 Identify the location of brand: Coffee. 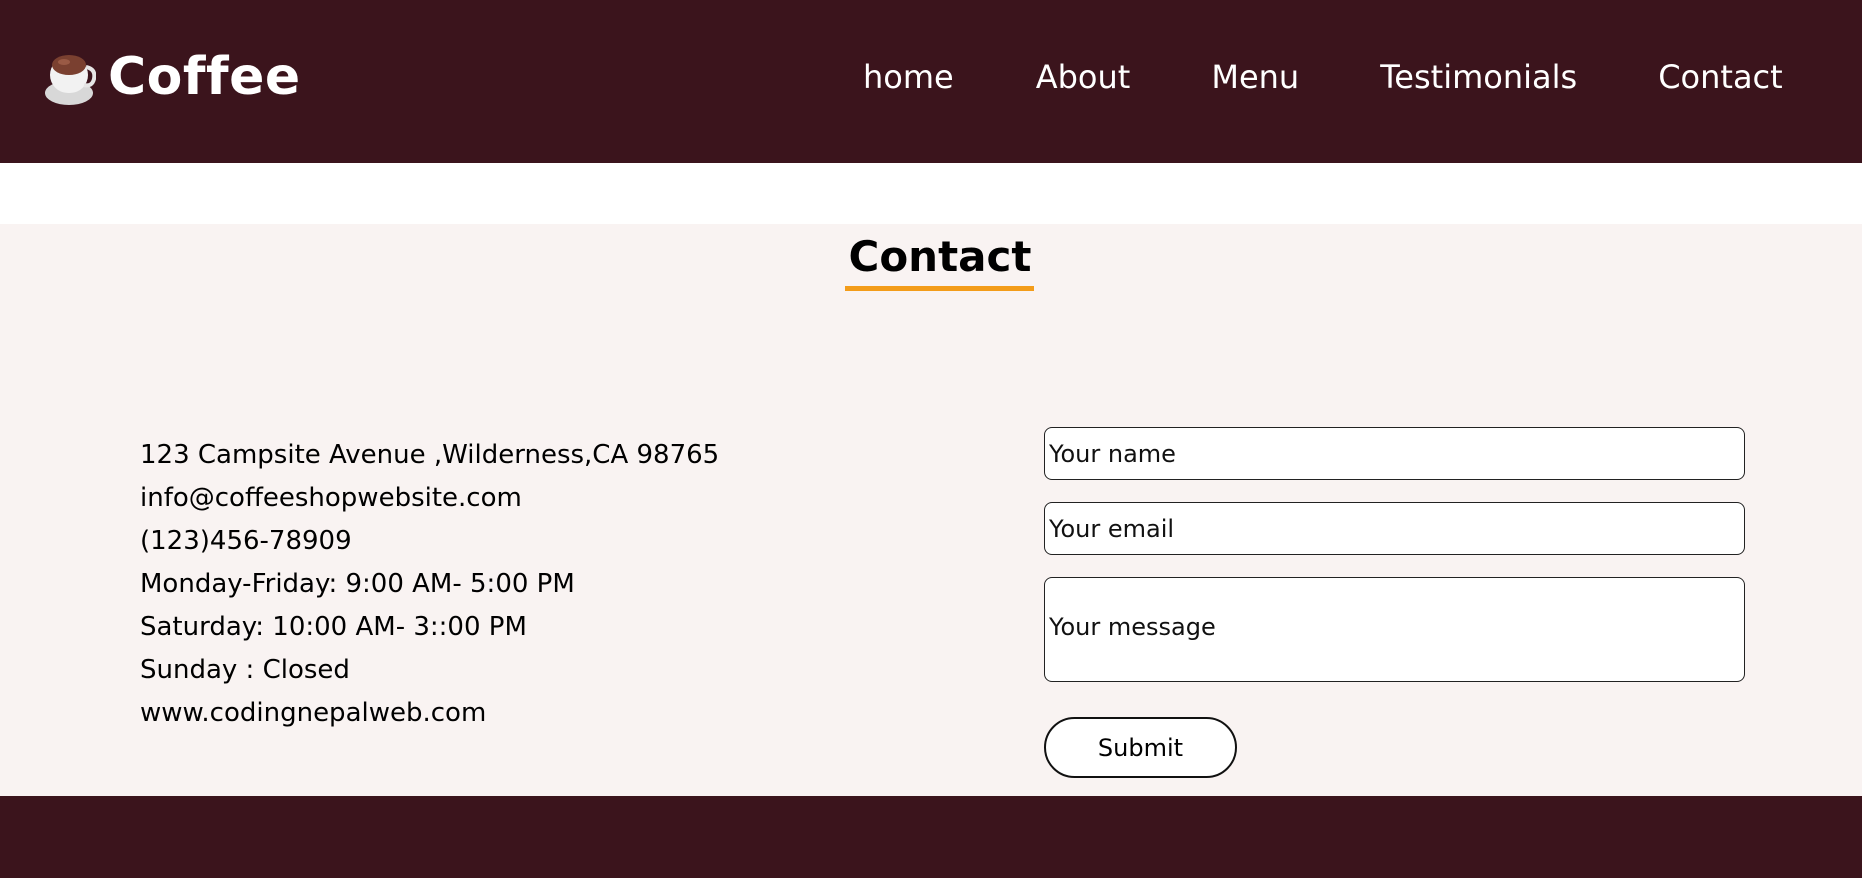
(171, 77).